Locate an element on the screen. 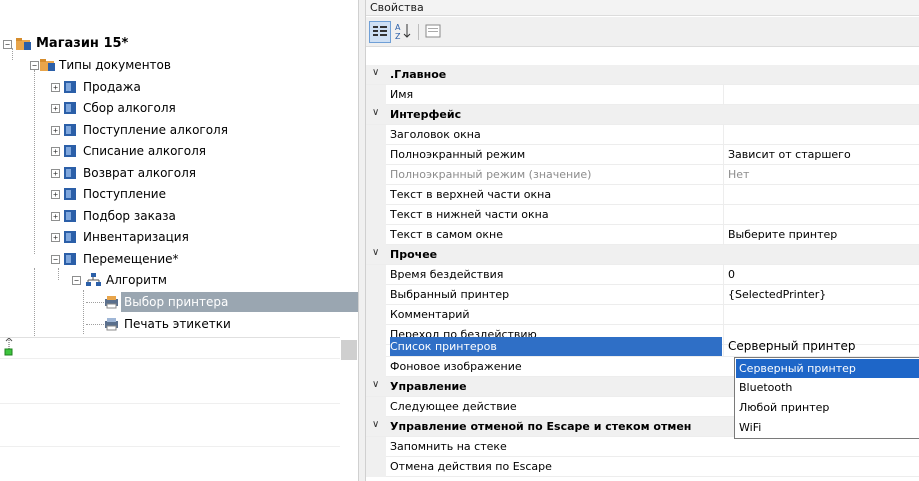 Image resolution: width=919 pixels, height=481 pixels. category-label: .Главное is located at coordinates (418, 74).